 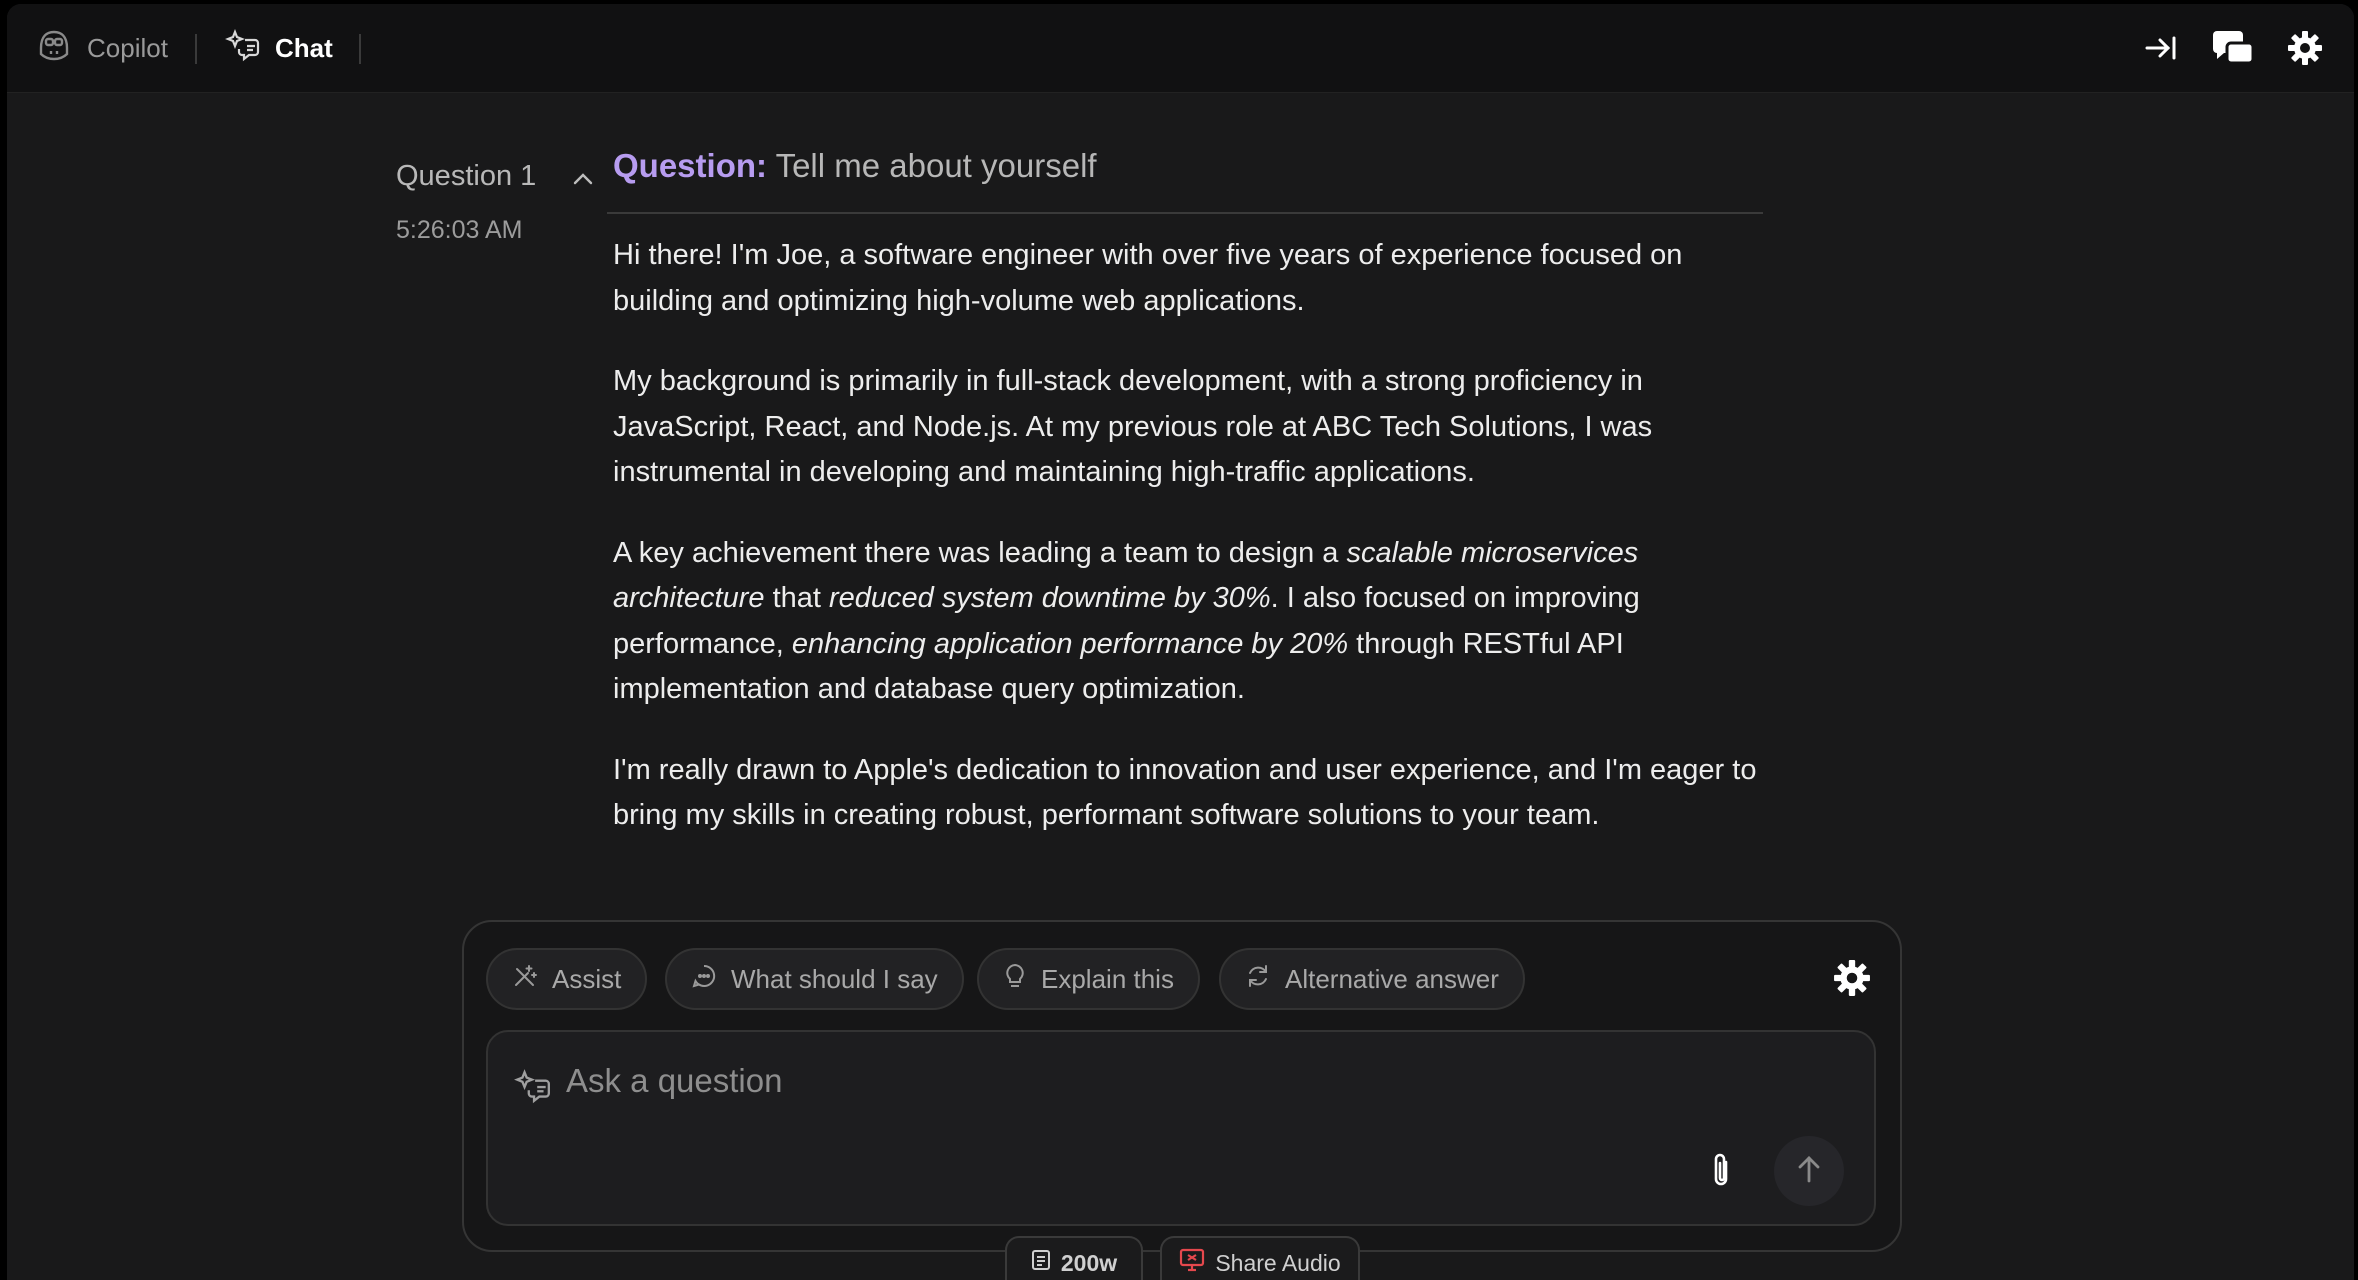 What do you see at coordinates (1050, 598) in the screenshot?
I see `answer-emphasis: reduced system downtime by 30%` at bounding box center [1050, 598].